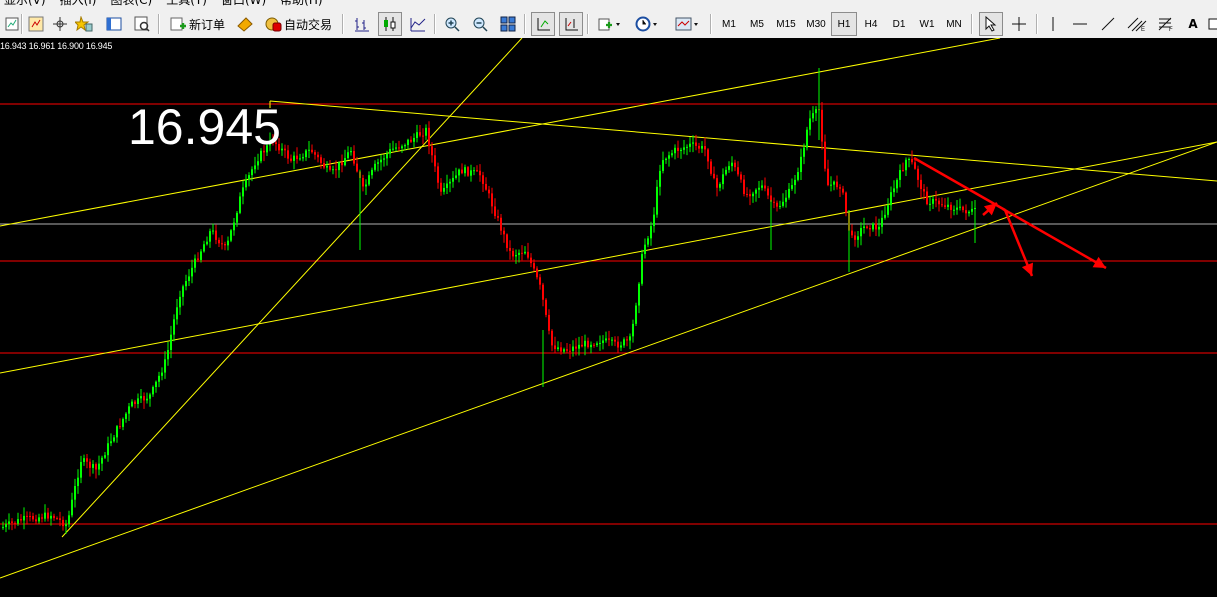  I want to click on bar-chart-icon, so click(362, 24).